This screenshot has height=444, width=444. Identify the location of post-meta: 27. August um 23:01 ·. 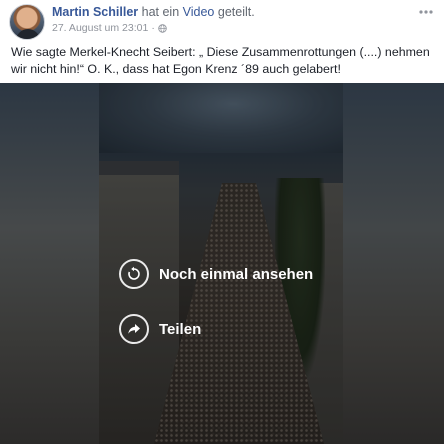
(109, 28).